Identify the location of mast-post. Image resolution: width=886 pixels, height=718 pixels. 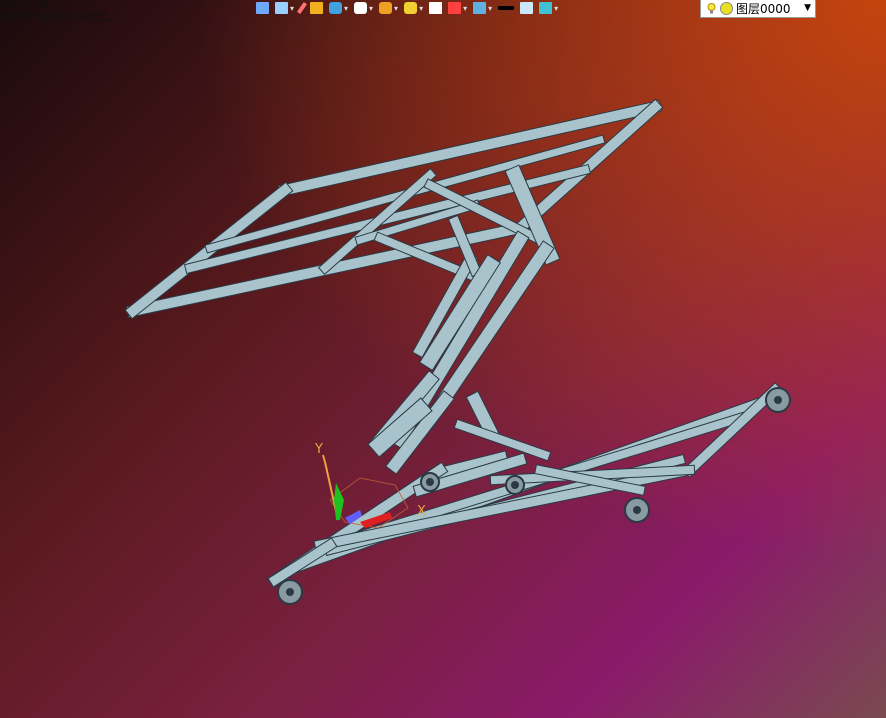
(482, 415).